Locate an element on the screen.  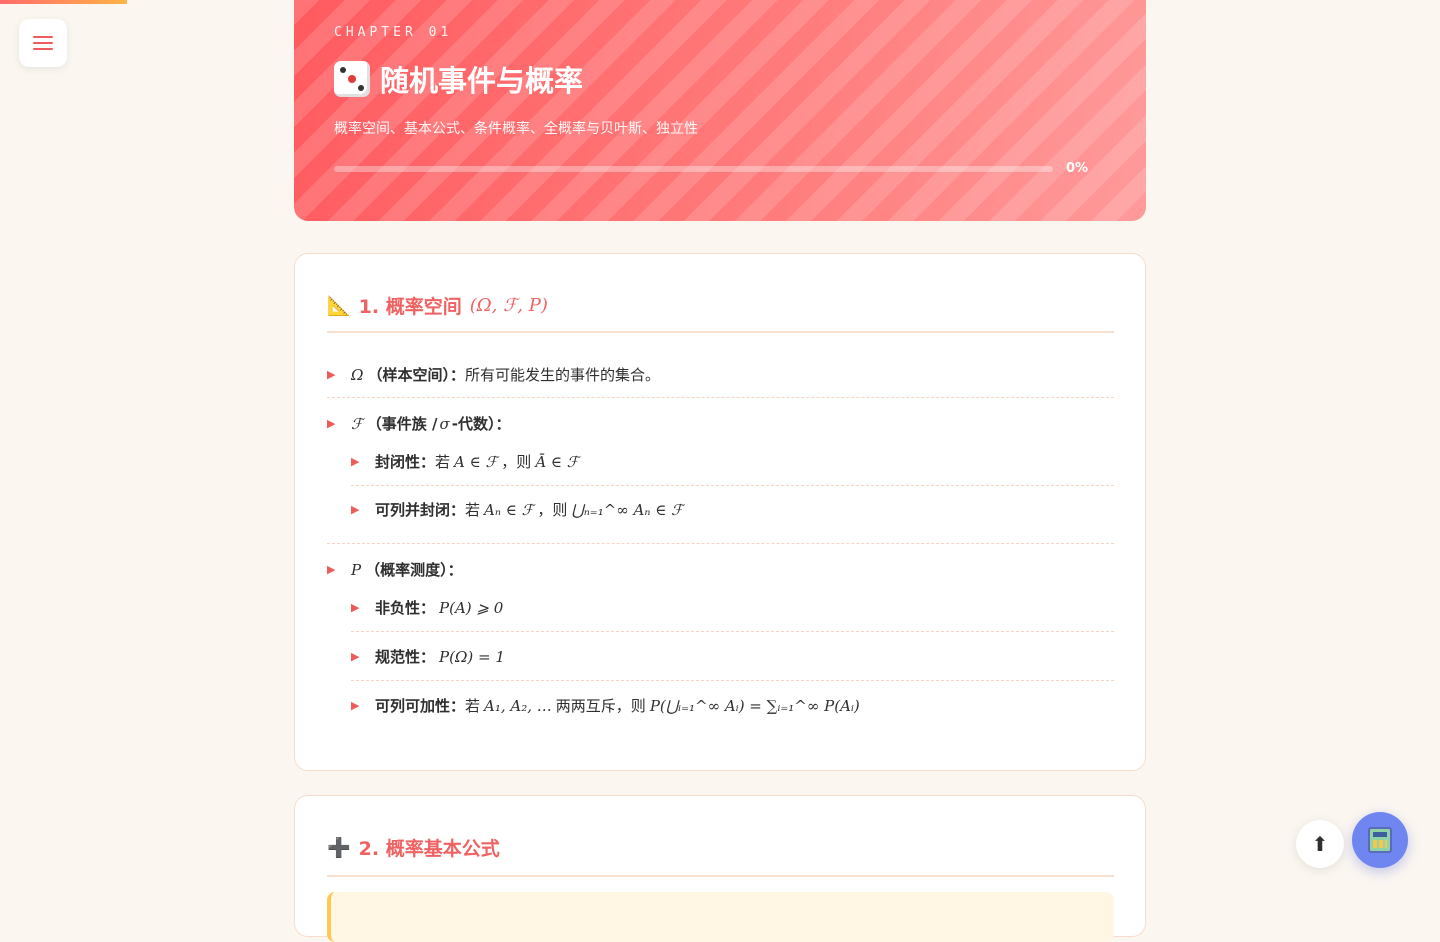
chapter-kicker: CHAPTER 01 is located at coordinates (393, 32).